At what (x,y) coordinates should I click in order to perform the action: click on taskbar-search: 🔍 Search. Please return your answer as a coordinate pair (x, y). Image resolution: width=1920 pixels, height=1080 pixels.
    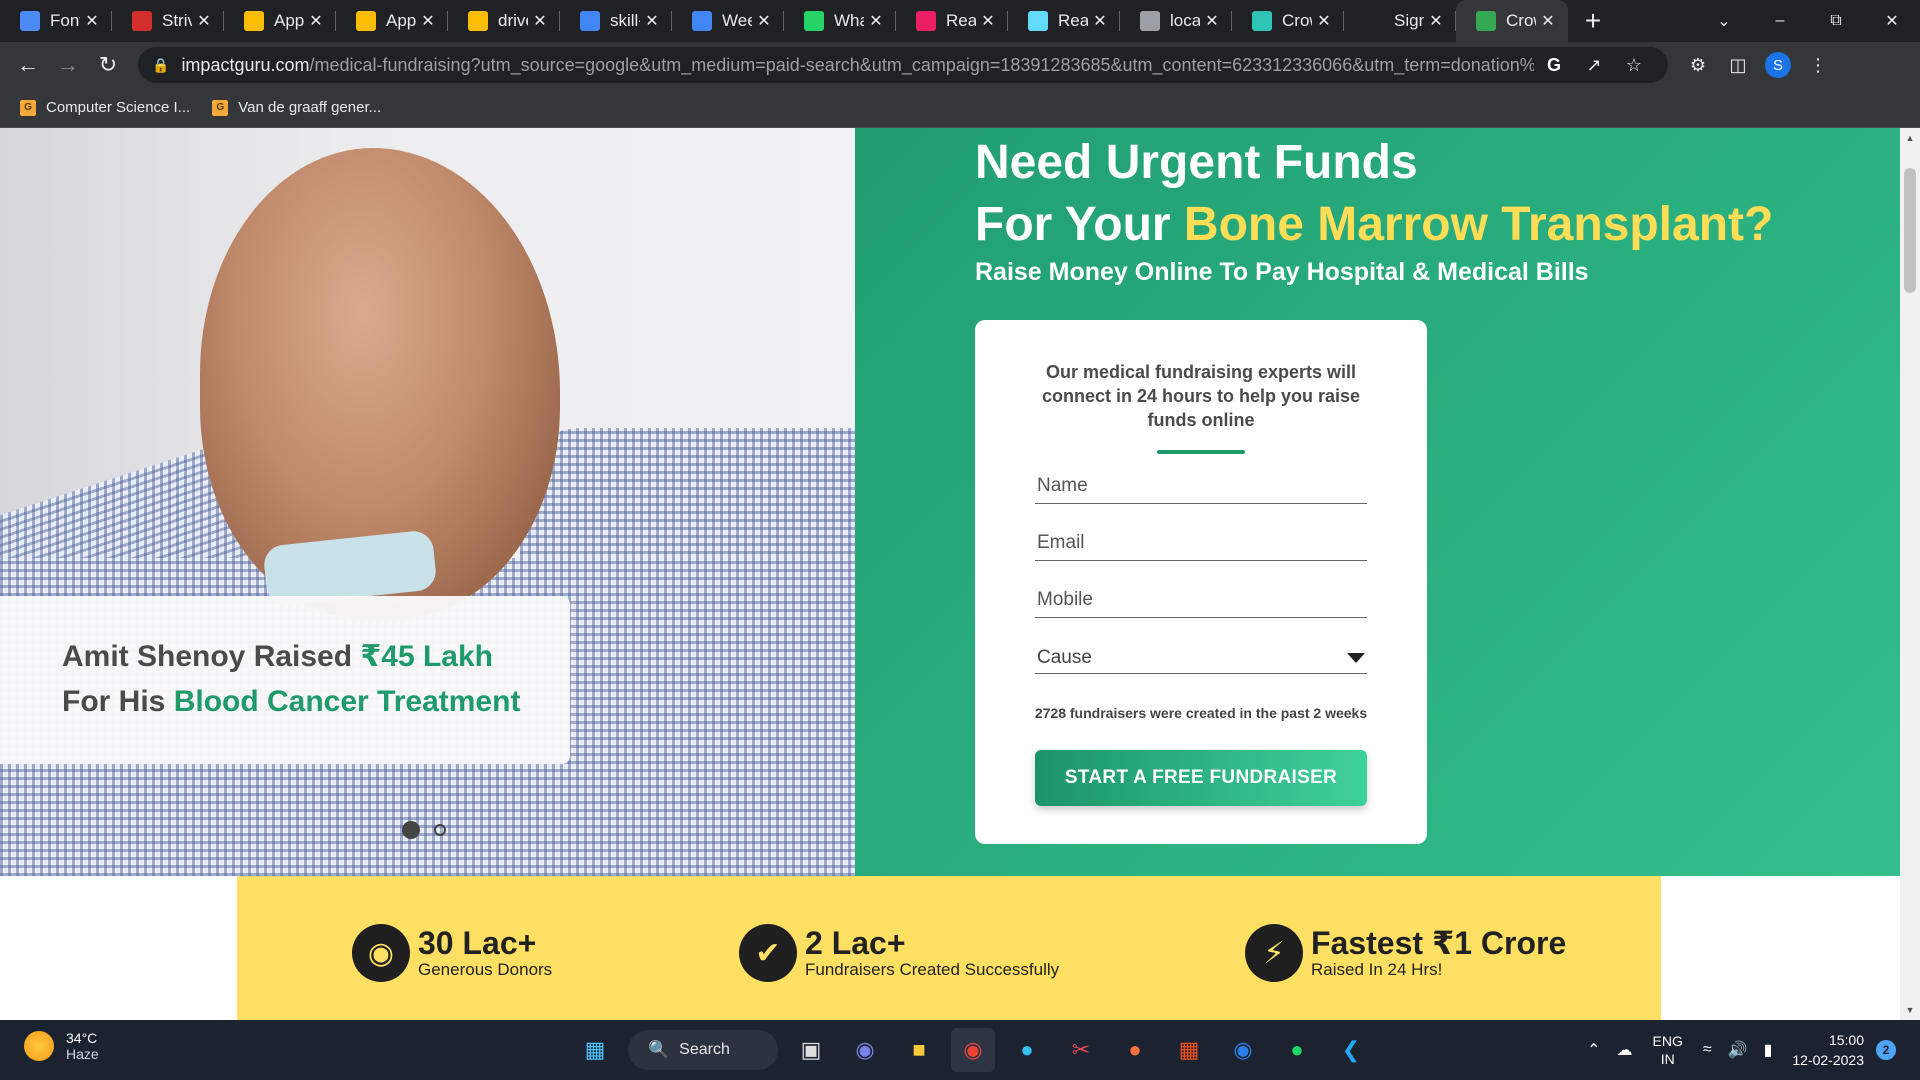
    Looking at the image, I should click on (703, 1050).